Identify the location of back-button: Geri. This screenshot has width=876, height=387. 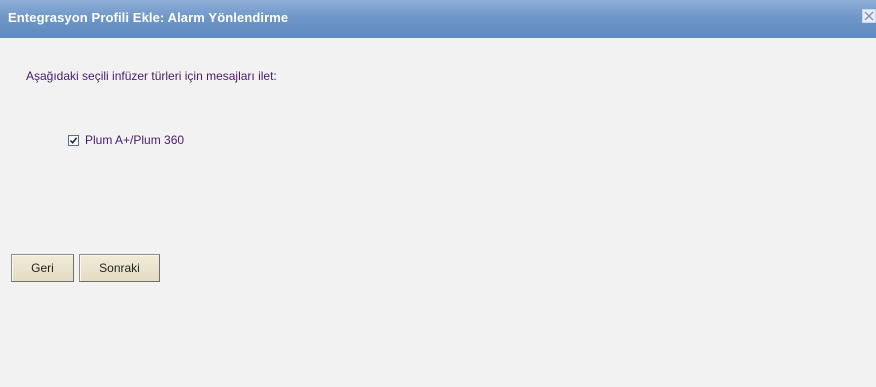
(42, 268).